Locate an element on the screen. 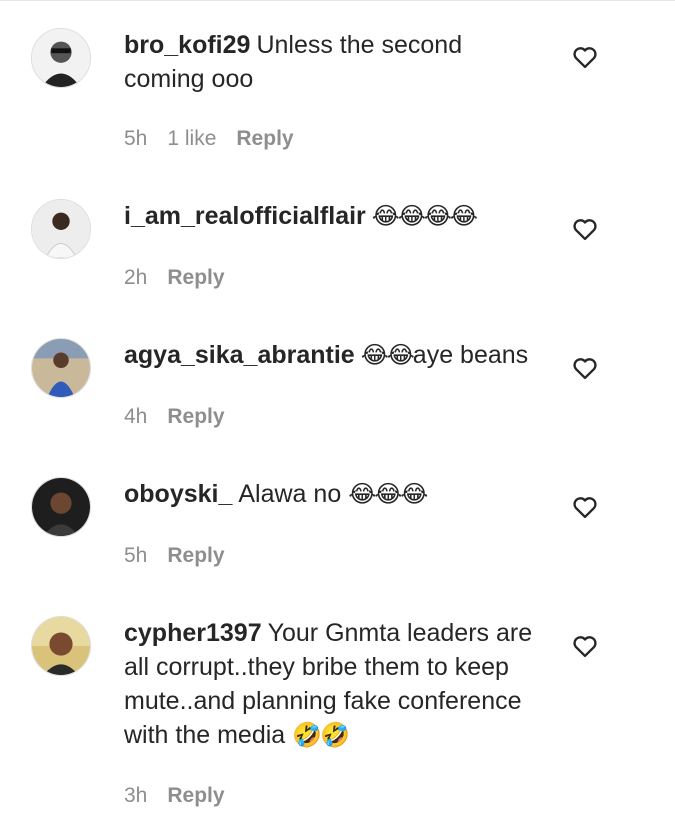 The image size is (675, 813). comment-time: 4h is located at coordinates (136, 416).